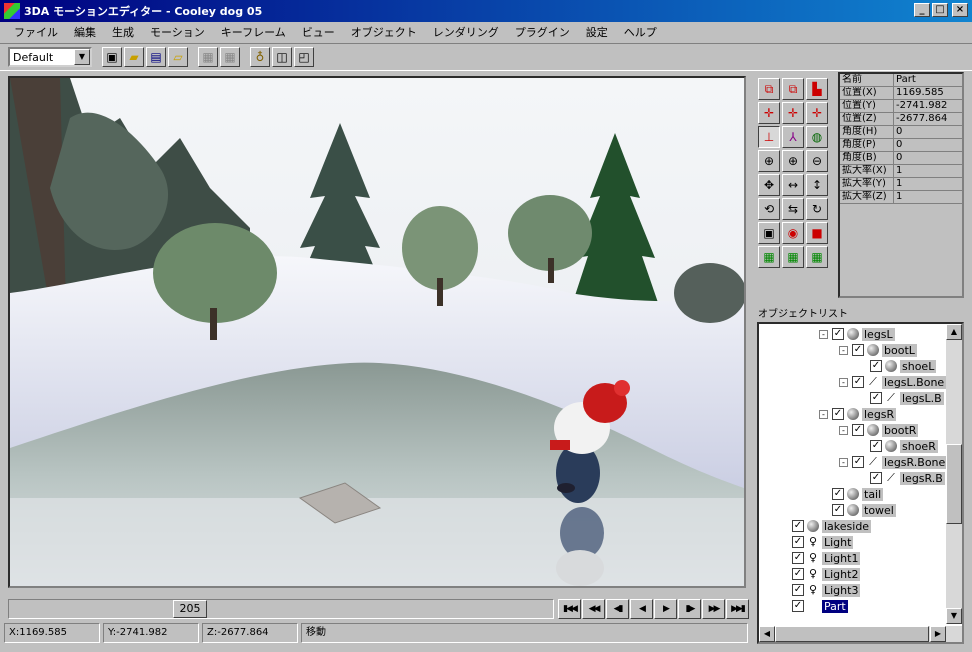  I want to click on next-key-button: ▮▶, so click(689, 609).